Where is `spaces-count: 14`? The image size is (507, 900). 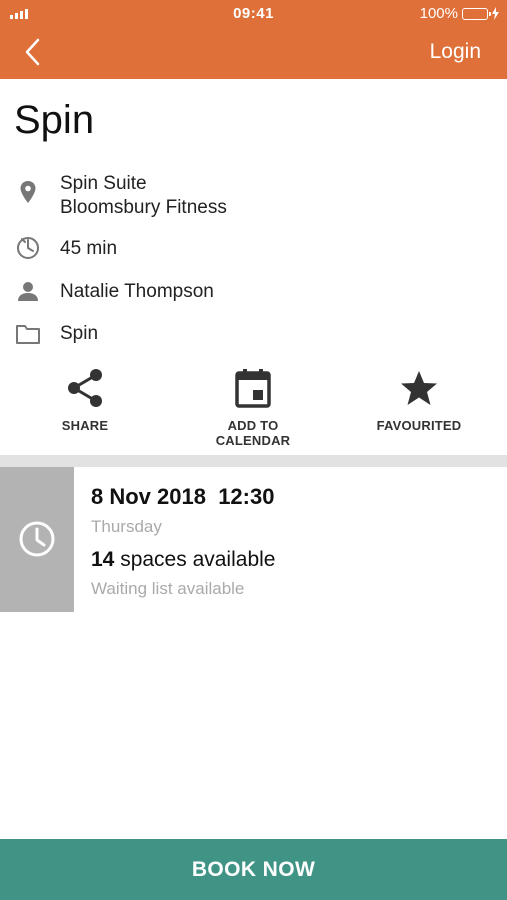 spaces-count: 14 is located at coordinates (103, 559).